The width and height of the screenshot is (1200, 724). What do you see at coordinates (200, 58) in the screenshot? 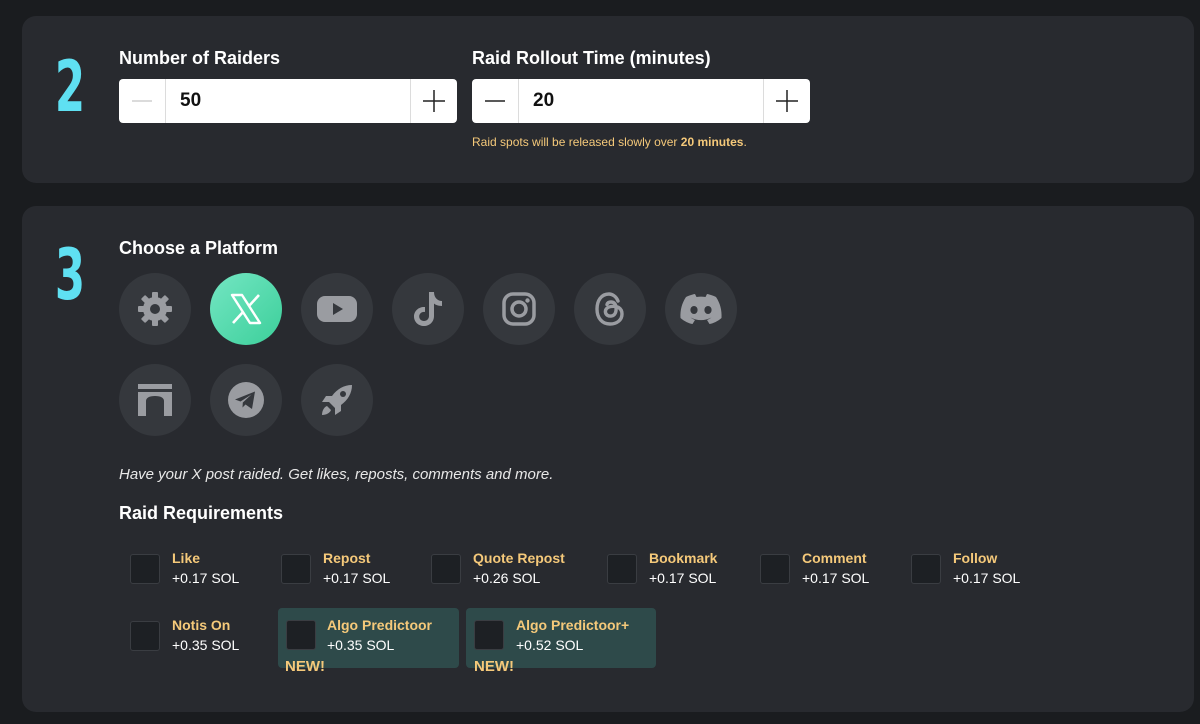
I see `raiders-label: Number of Raiders` at bounding box center [200, 58].